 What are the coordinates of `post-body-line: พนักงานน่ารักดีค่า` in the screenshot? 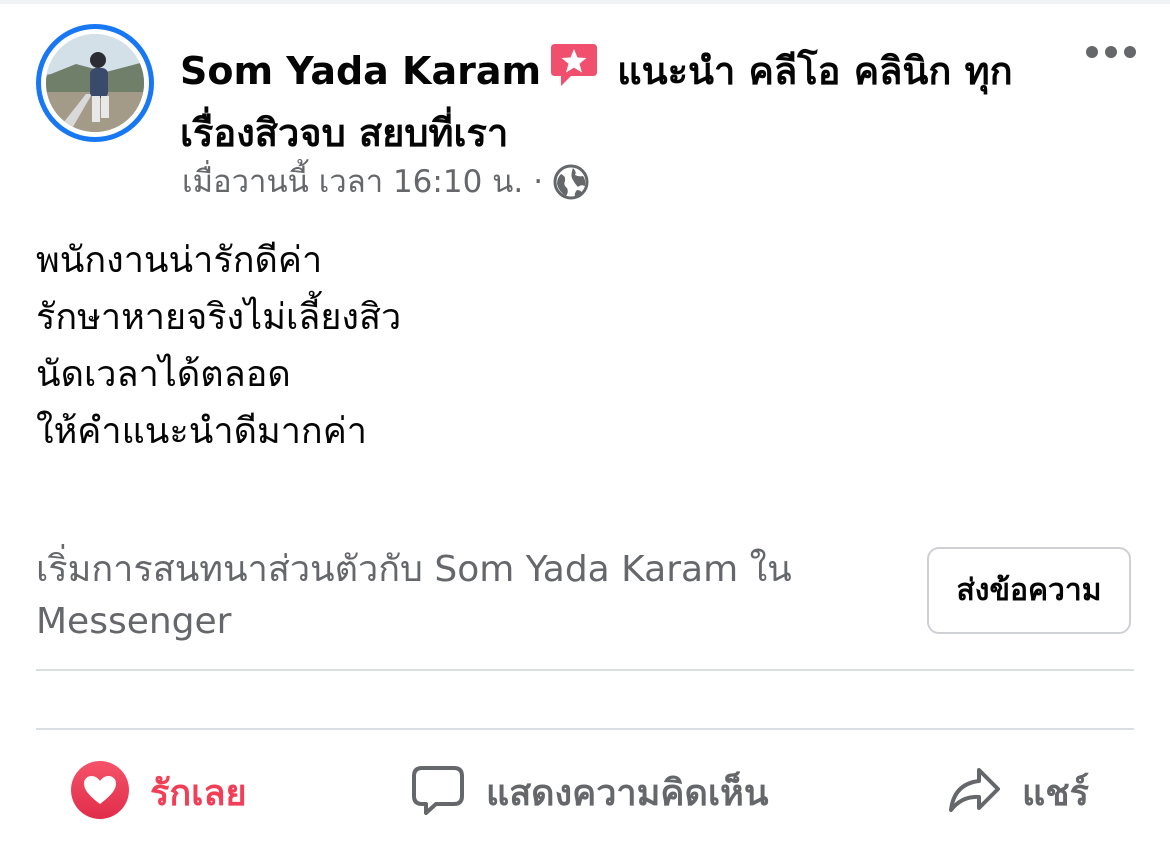 It's located at (179, 260).